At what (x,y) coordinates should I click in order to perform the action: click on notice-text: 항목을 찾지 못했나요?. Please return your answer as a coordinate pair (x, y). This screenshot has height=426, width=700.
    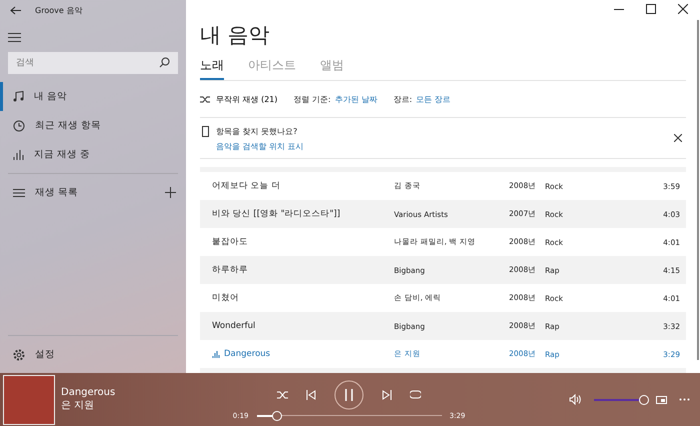
    Looking at the image, I should click on (257, 131).